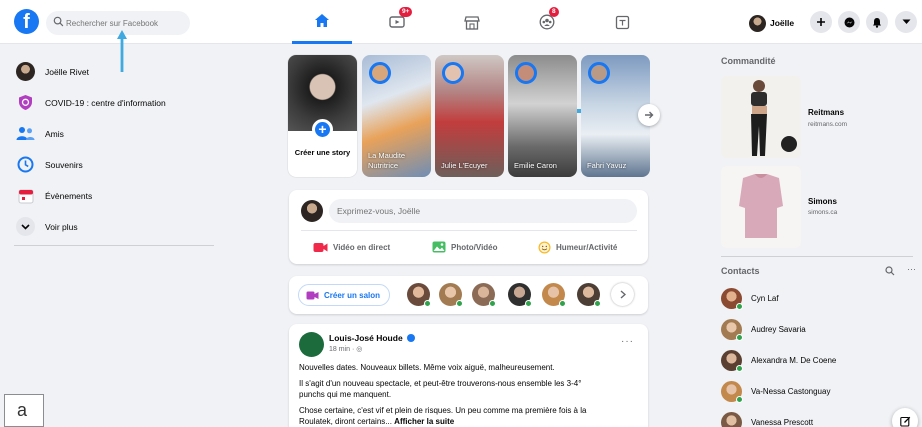  Describe the element at coordinates (627, 341) in the screenshot. I see `post-options-icon: ···` at that location.